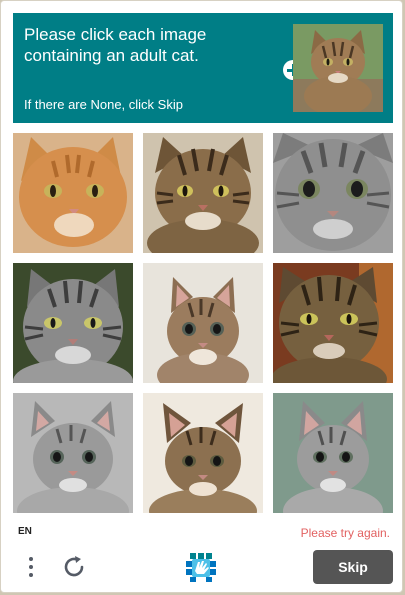 The image size is (405, 595). I want to click on brown-tabby-cat-image, so click(203, 193).